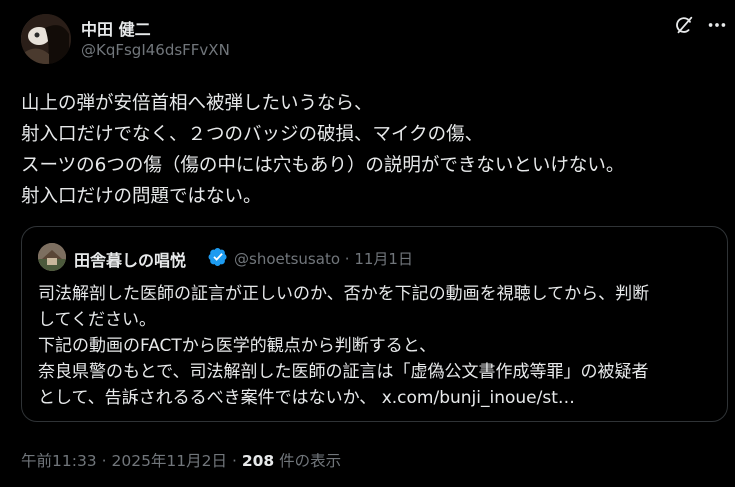 This screenshot has width=735, height=487. I want to click on quoted-line: してください。, so click(97, 320).